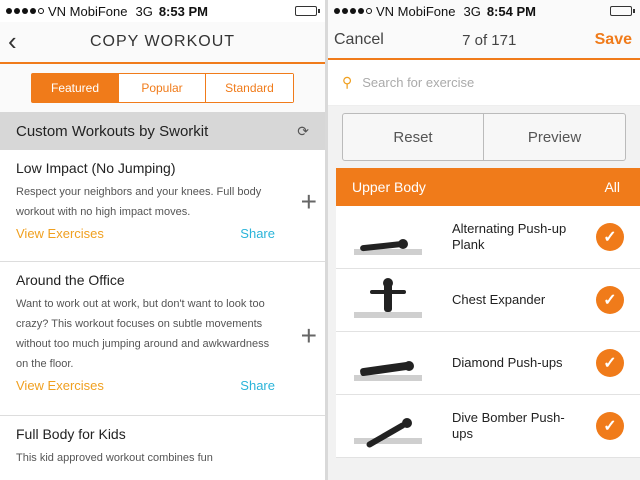  I want to click on status-time: 8:54 PM, so click(511, 11).